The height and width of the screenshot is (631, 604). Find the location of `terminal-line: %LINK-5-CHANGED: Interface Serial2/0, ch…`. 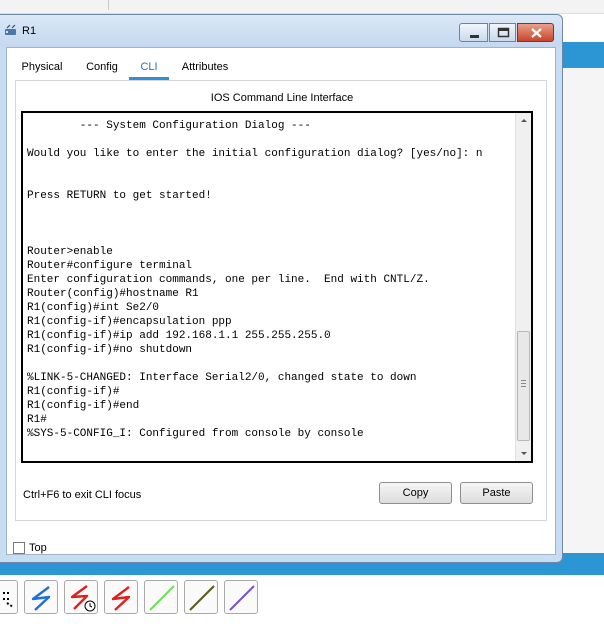

terminal-line: %LINK-5-CHANGED: Interface Serial2/0, ch… is located at coordinates (222, 378).